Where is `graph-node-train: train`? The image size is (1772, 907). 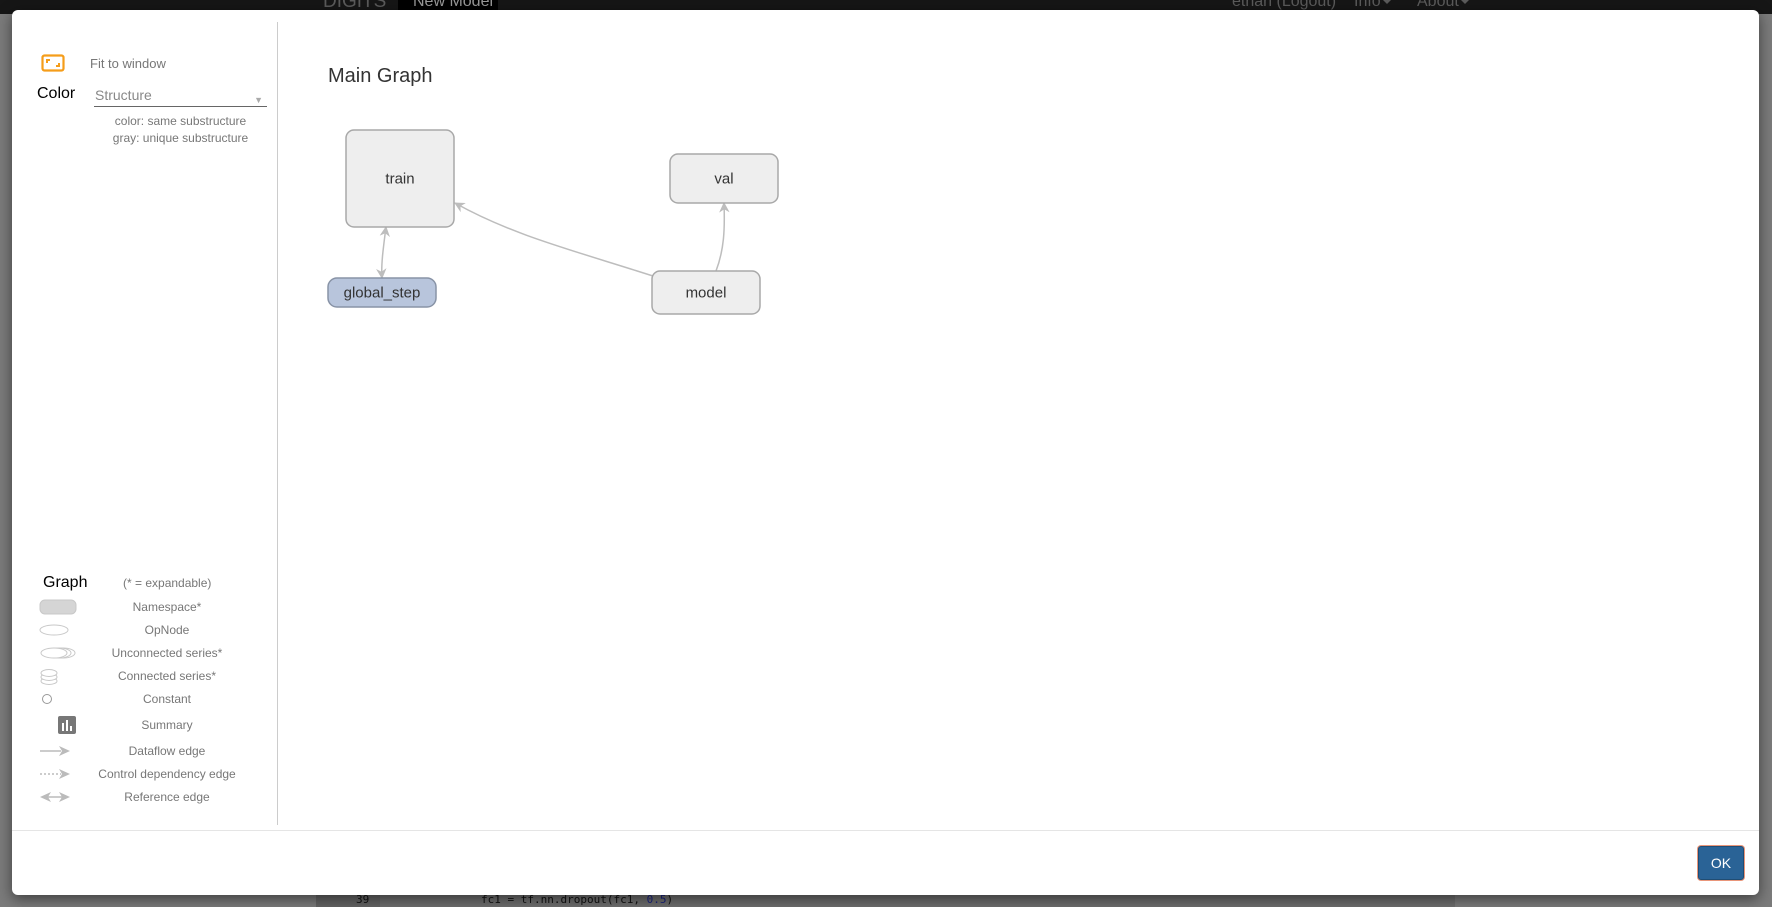
graph-node-train: train is located at coordinates (400, 178).